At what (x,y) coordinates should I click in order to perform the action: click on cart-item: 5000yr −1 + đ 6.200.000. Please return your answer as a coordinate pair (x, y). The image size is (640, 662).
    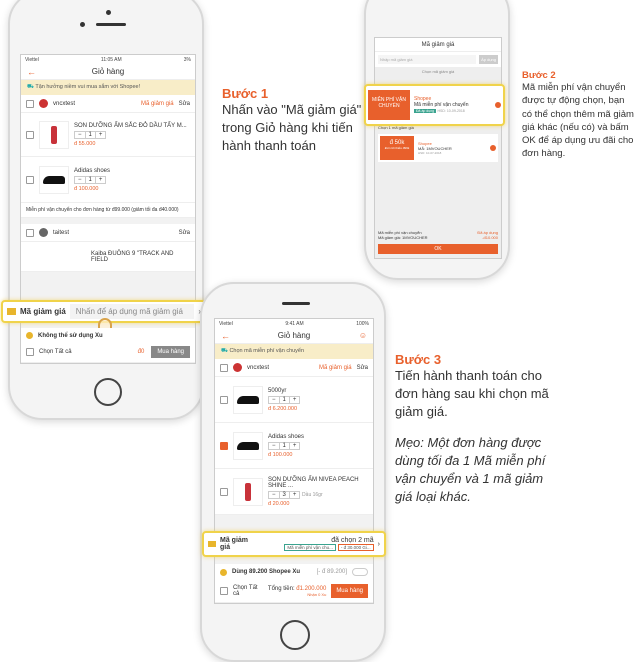
    Looking at the image, I should click on (294, 400).